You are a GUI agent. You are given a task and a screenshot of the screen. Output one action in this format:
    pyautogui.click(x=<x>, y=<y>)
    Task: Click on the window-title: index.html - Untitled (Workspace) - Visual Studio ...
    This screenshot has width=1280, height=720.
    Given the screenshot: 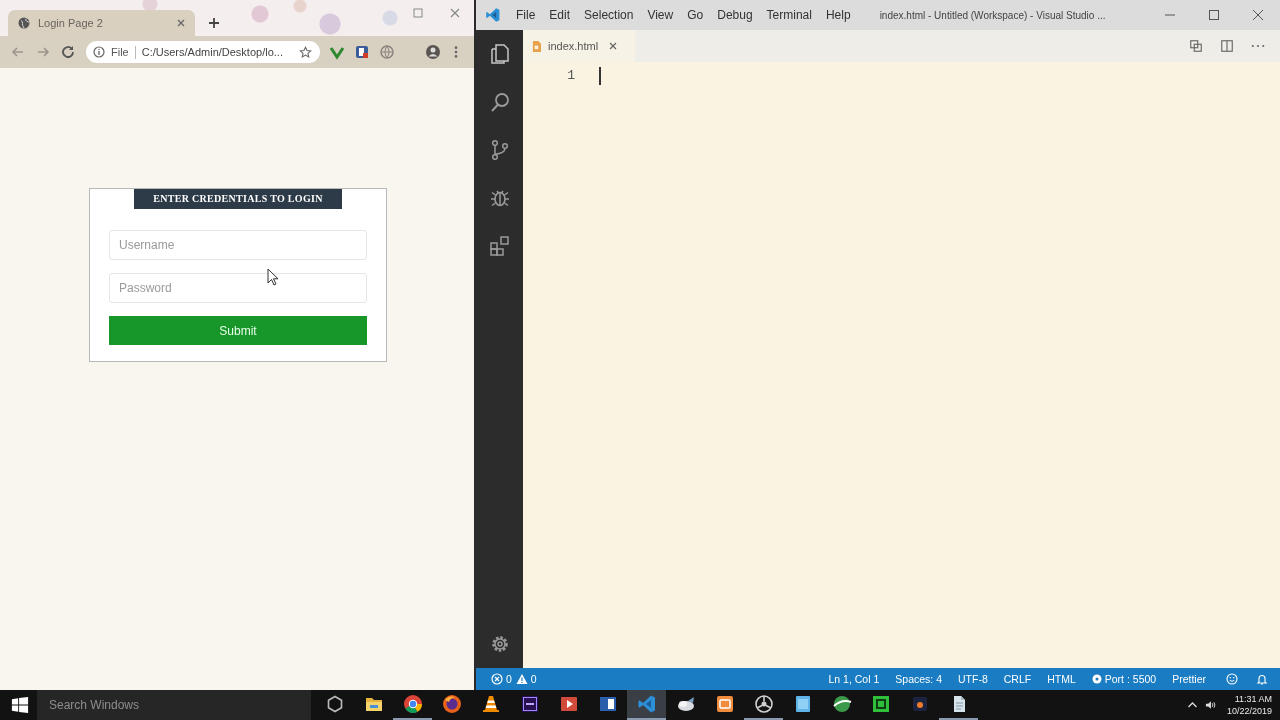 What is the action you would take?
    pyautogui.click(x=992, y=15)
    